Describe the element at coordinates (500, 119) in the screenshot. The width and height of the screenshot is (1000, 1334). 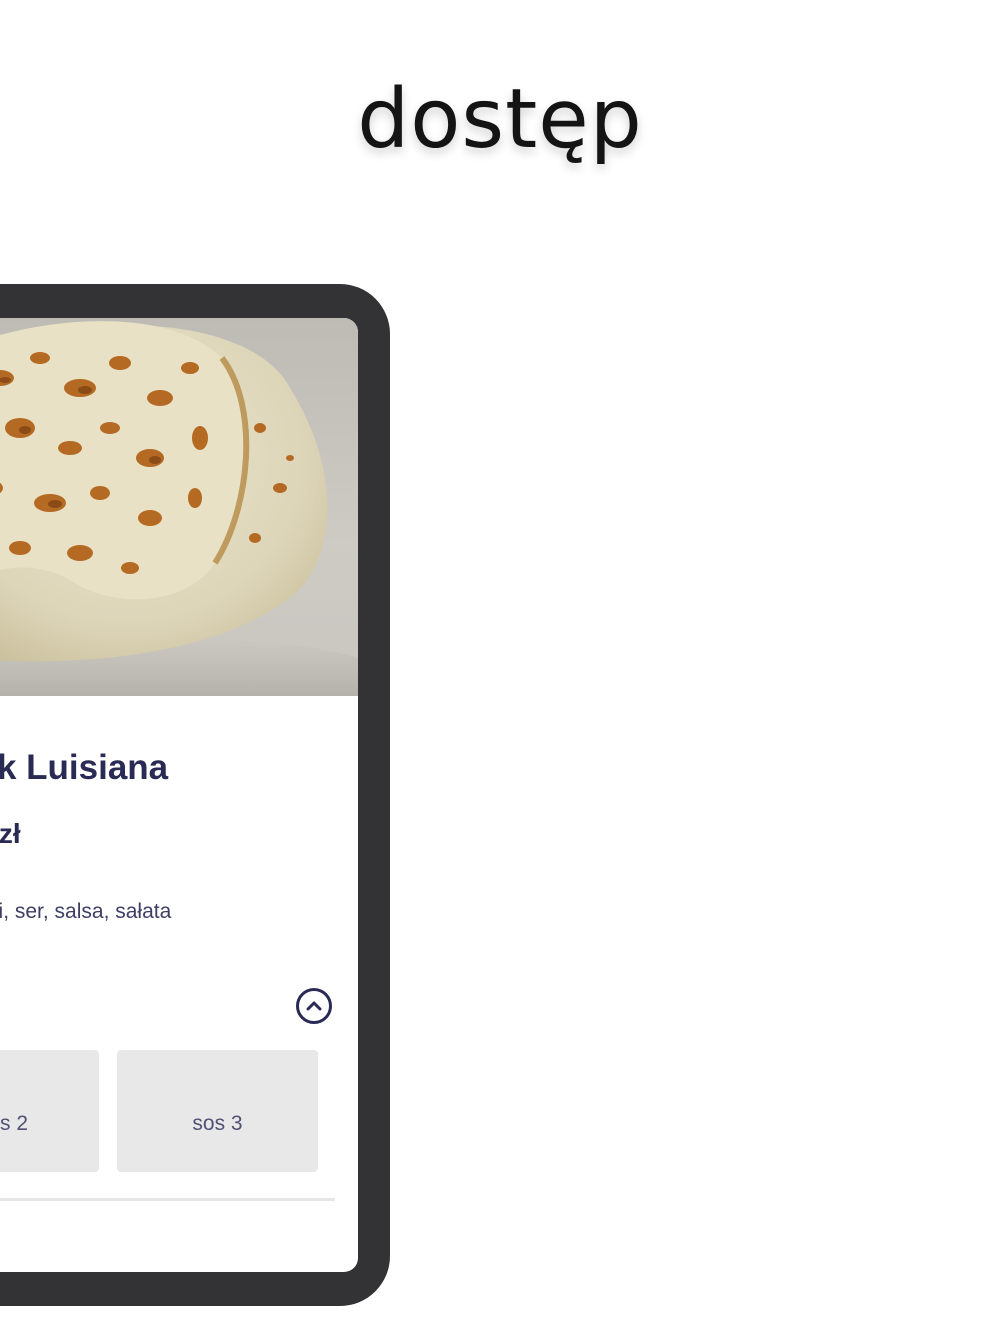
I see `headline: dostęp` at that location.